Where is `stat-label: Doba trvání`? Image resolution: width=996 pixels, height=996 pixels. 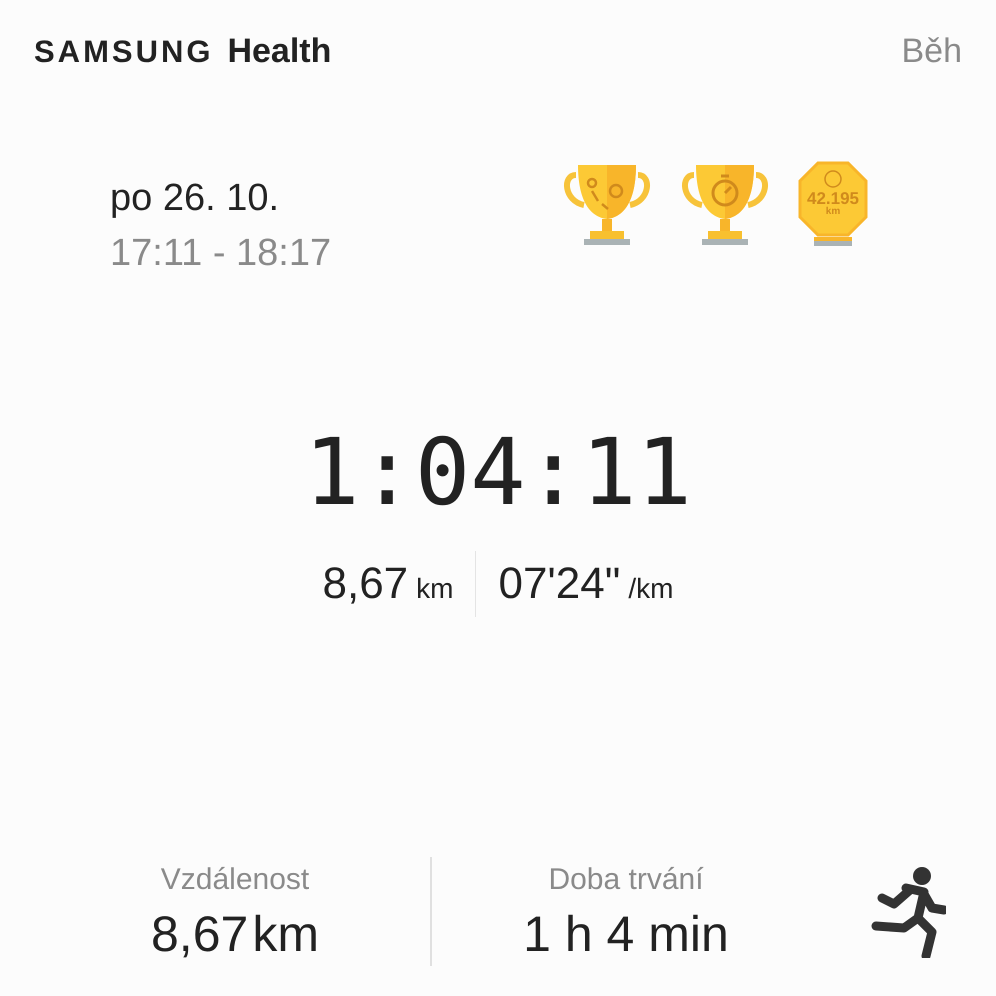
stat-label: Doba trvání is located at coordinates (626, 880).